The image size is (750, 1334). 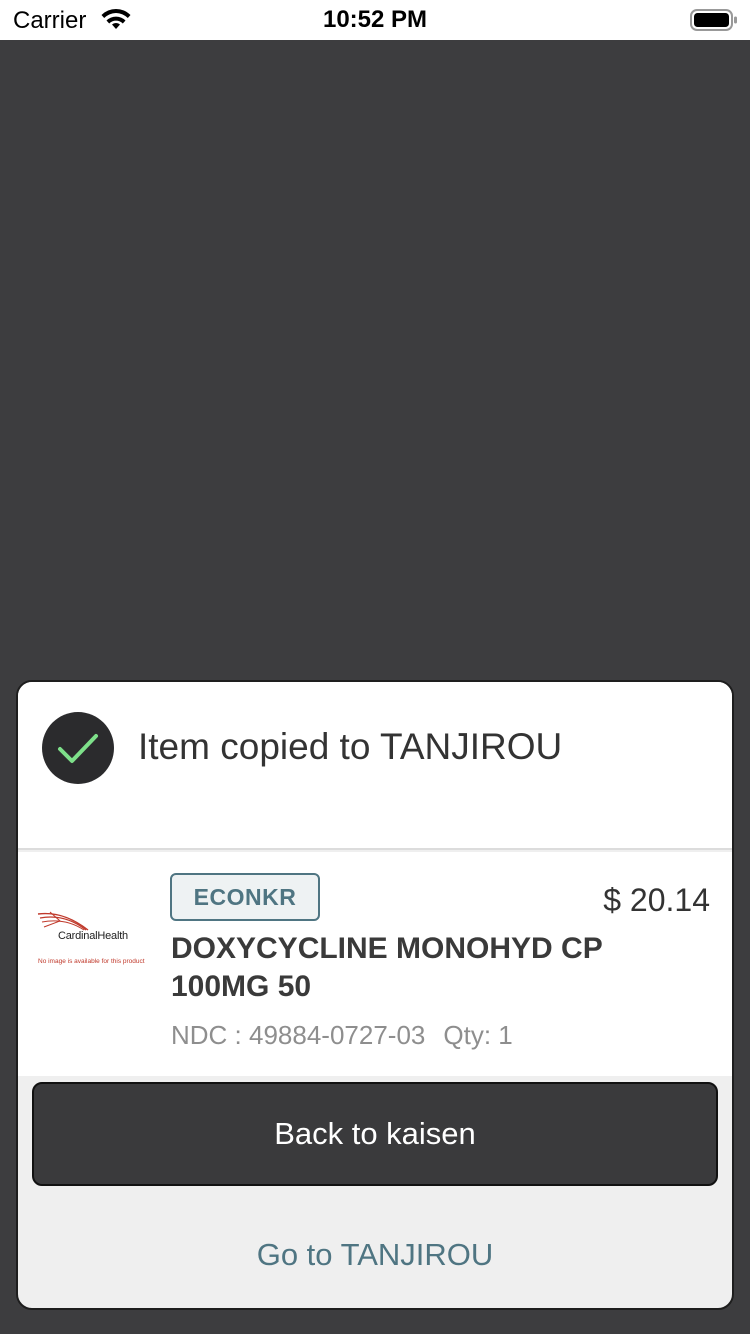 I want to click on cardinal-health-logo-icon, so click(x=63, y=921).